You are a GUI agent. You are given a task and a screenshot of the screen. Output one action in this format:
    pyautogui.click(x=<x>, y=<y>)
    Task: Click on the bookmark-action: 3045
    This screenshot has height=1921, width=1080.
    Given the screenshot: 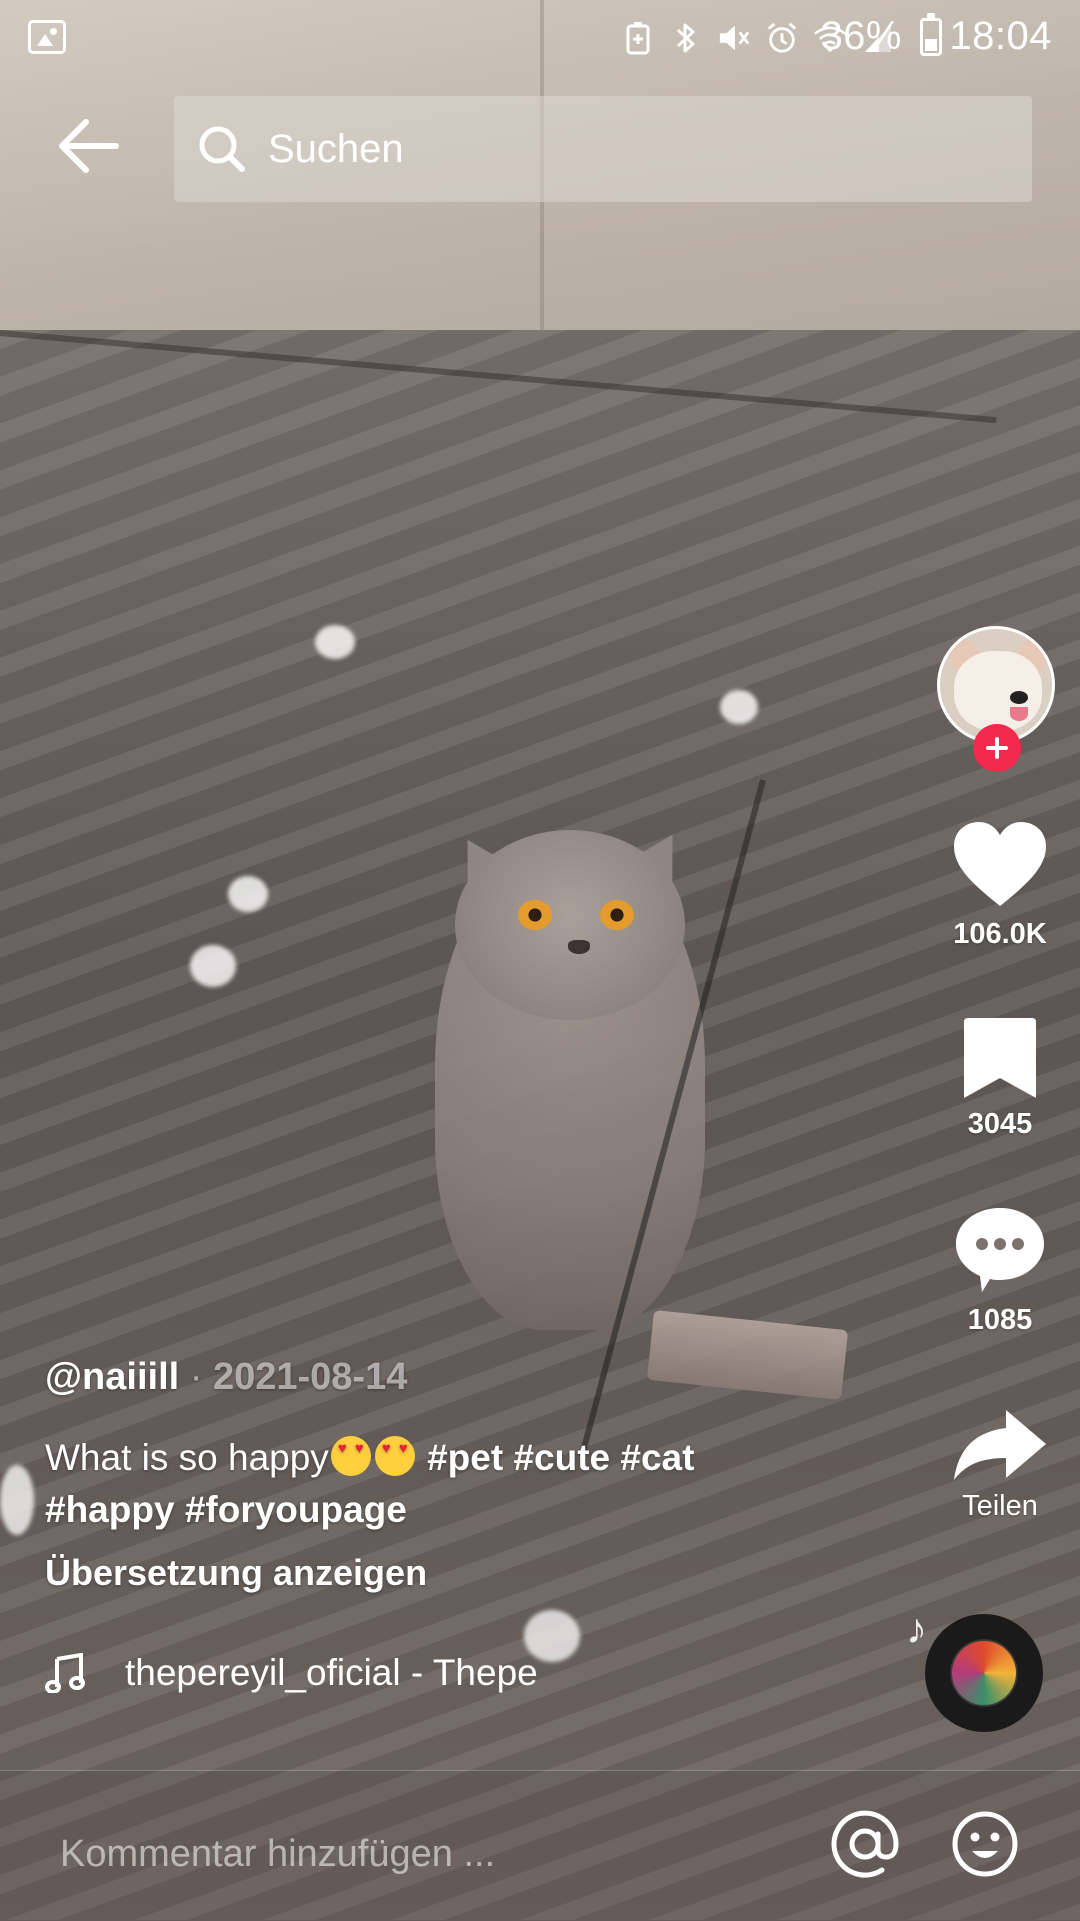 What is the action you would take?
    pyautogui.click(x=1000, y=1078)
    